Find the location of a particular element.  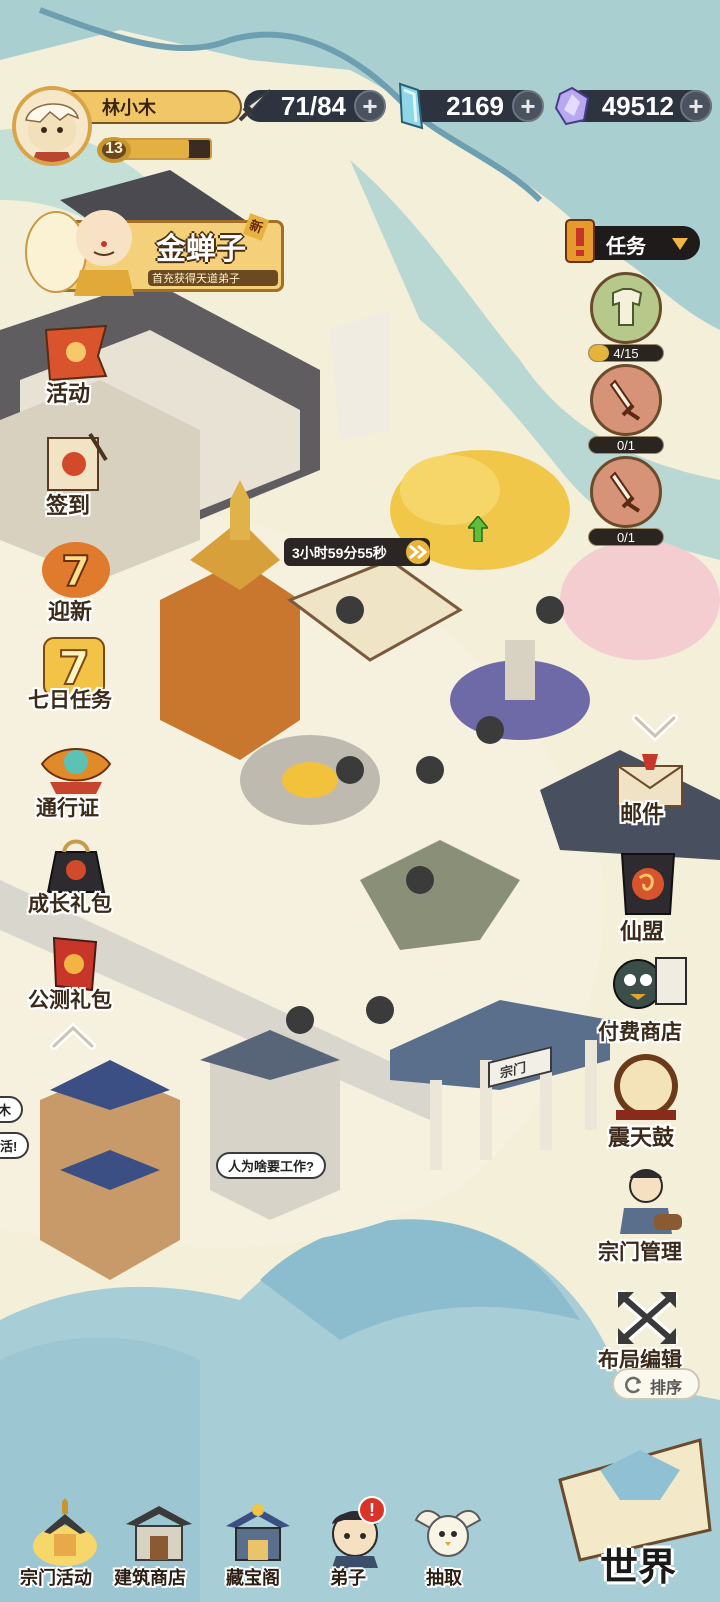

task-title: 任务 is located at coordinates (626, 247).